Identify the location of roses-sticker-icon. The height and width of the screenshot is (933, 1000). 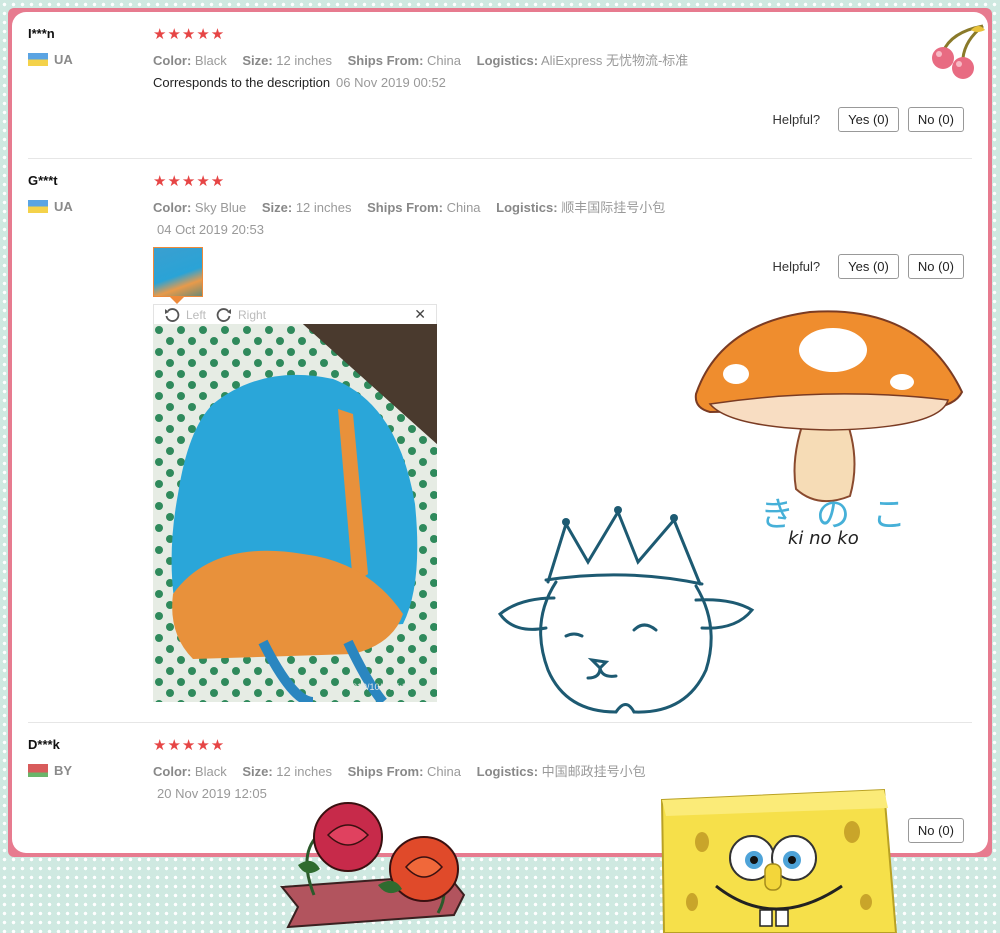
(373, 865).